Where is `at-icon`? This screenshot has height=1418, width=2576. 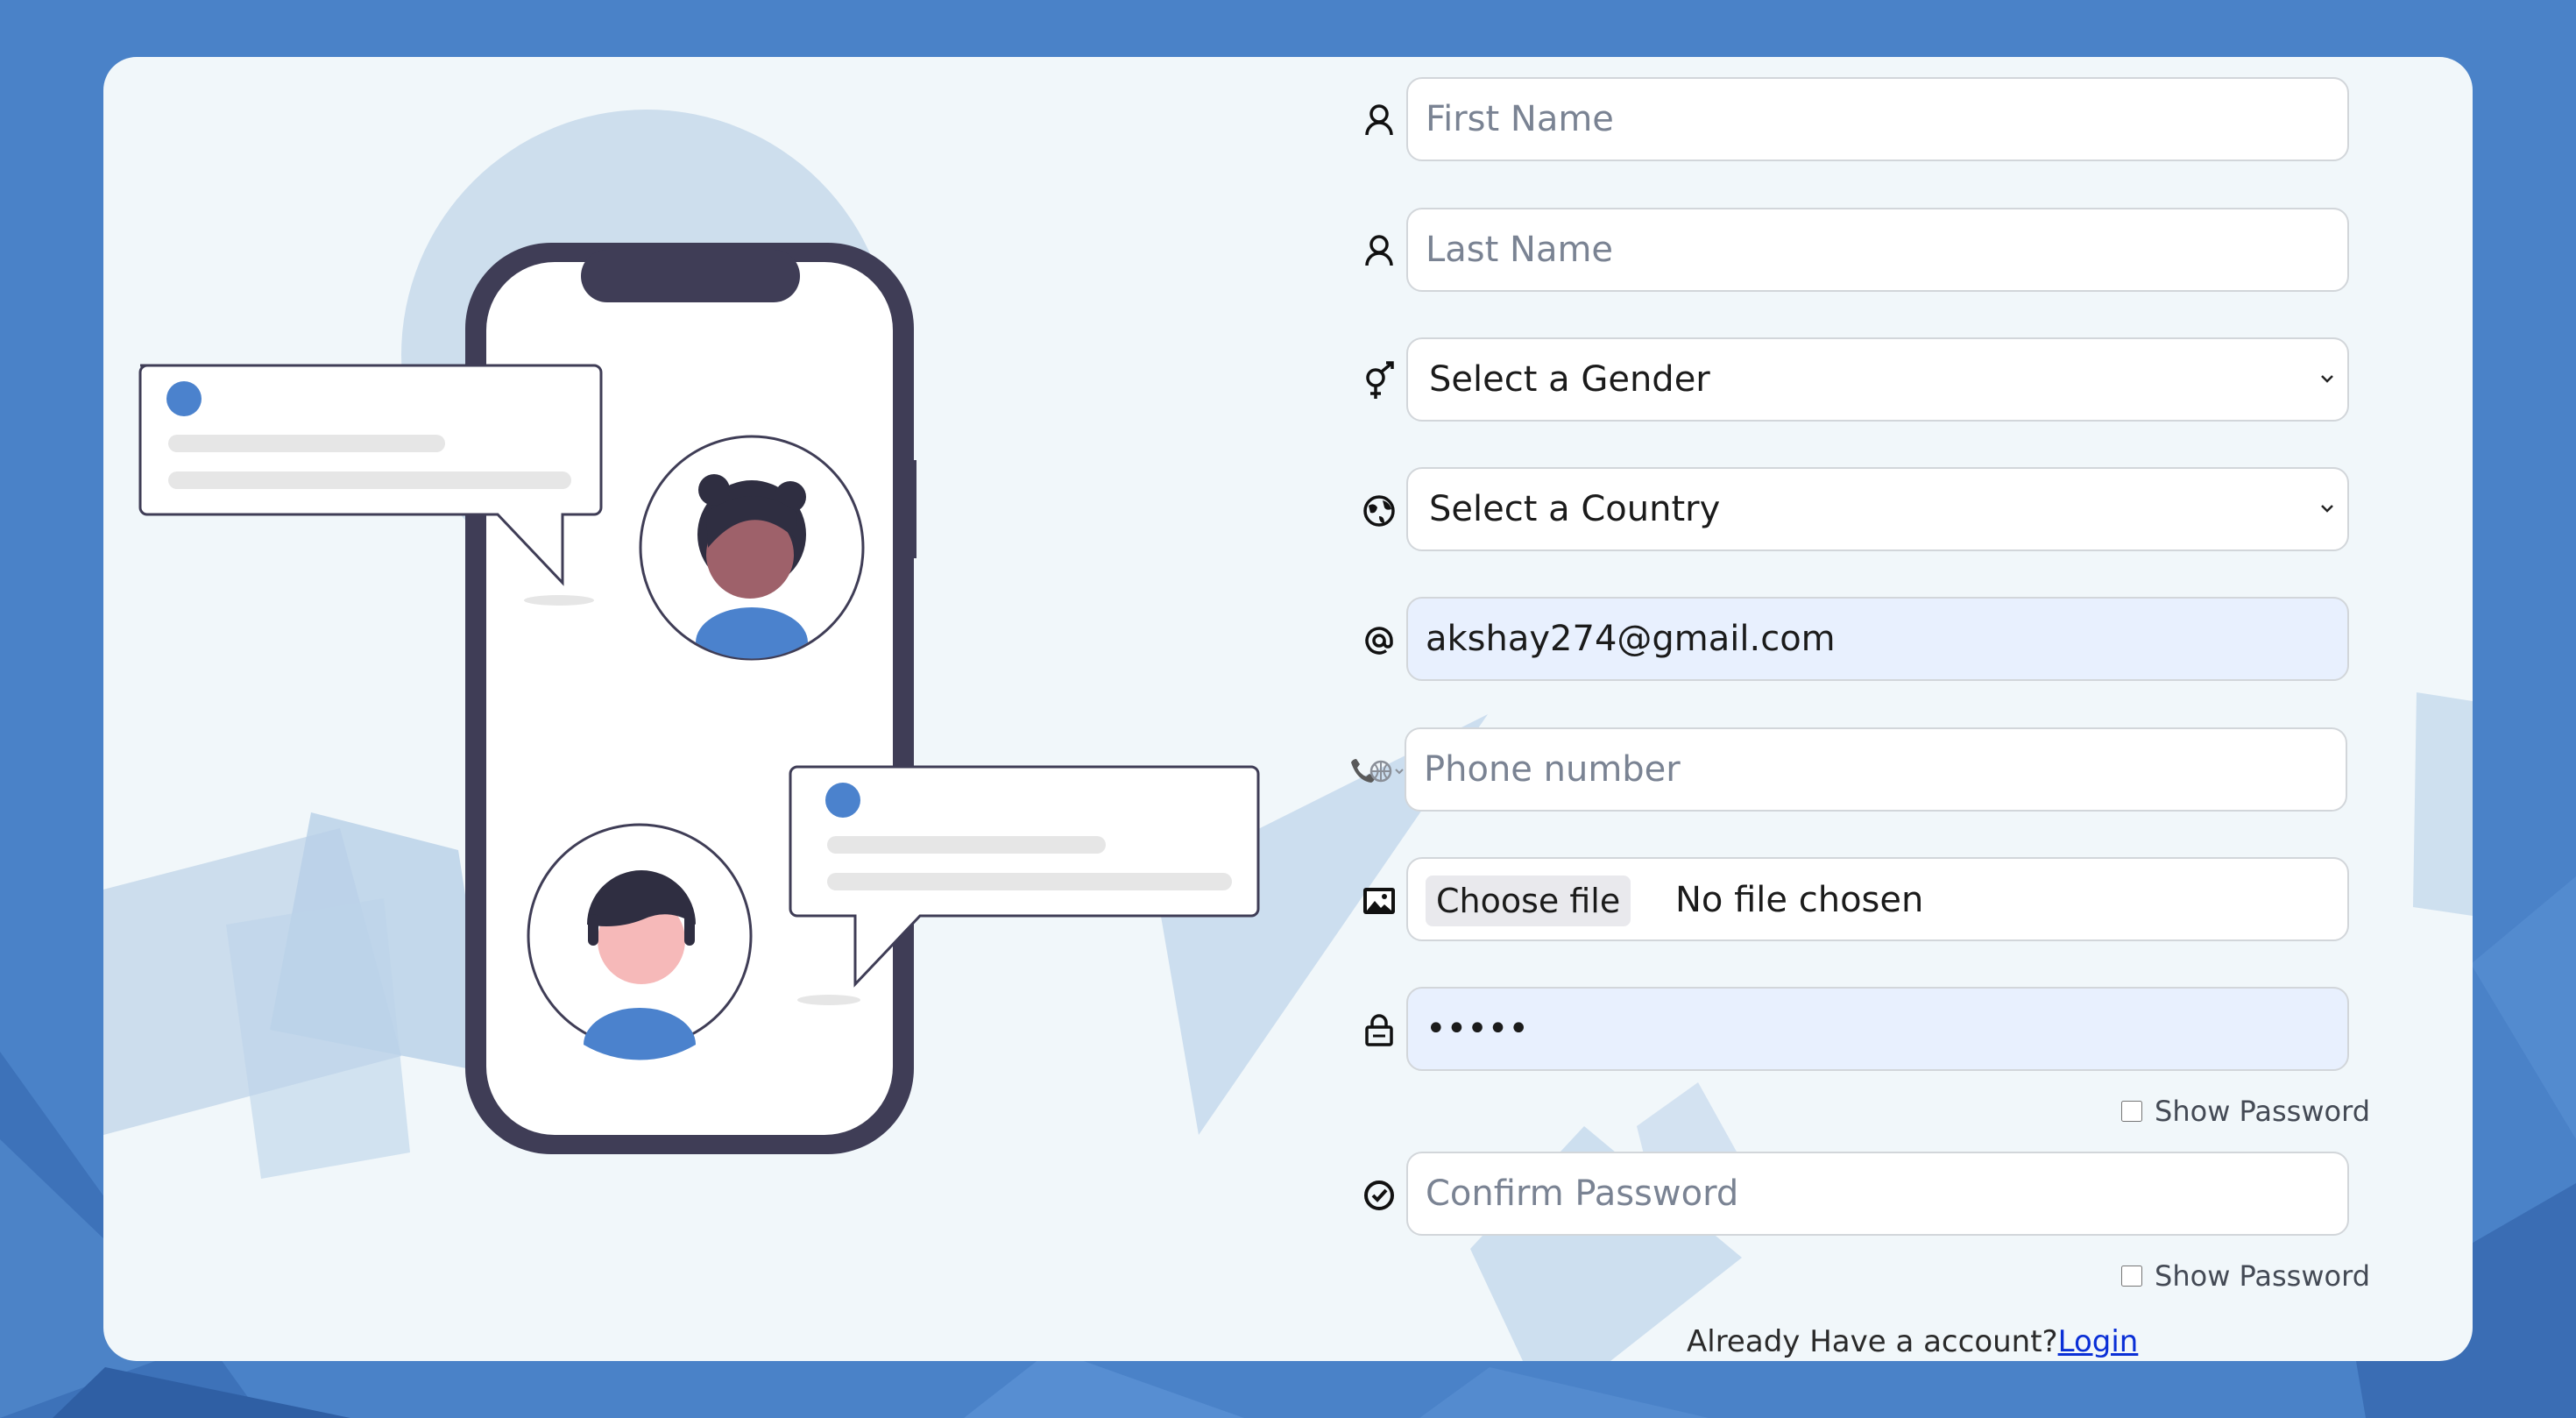 at-icon is located at coordinates (1379, 640).